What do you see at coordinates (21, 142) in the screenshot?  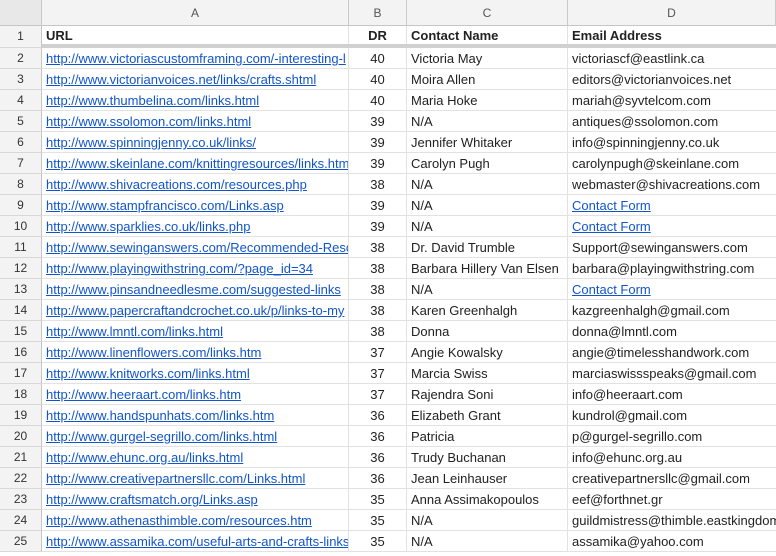 I see `row-number: 6` at bounding box center [21, 142].